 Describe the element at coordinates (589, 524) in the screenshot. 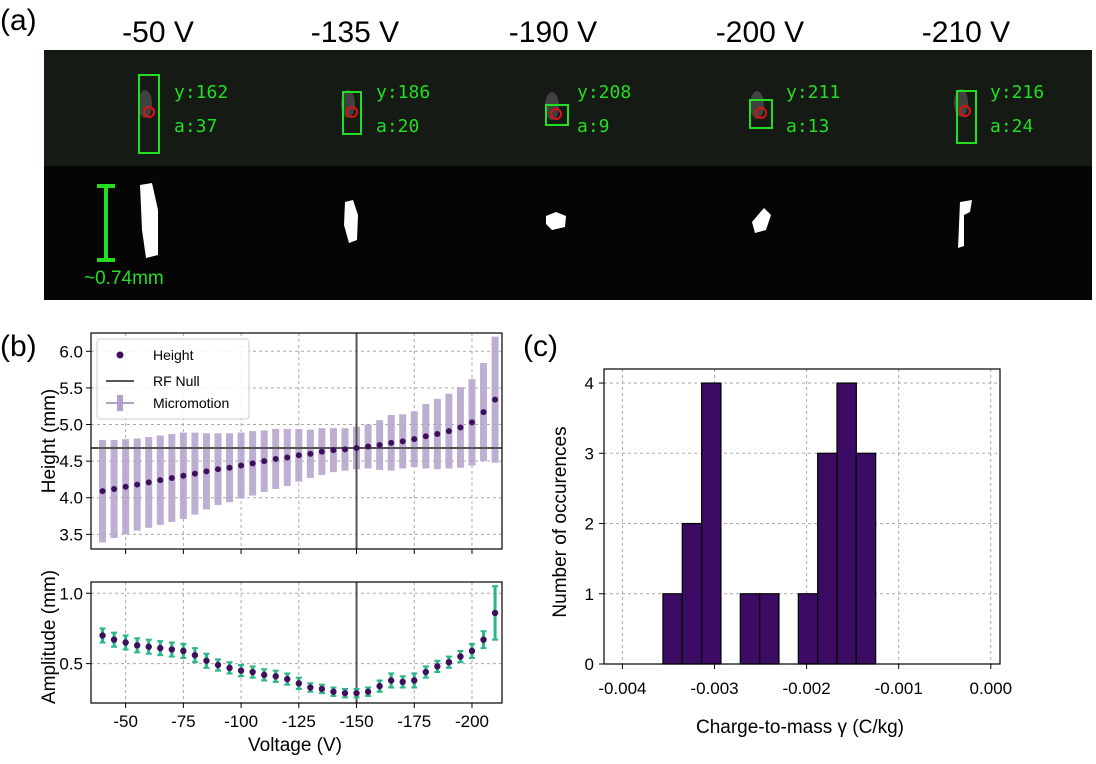

I see `y-tick-label: 2` at that location.